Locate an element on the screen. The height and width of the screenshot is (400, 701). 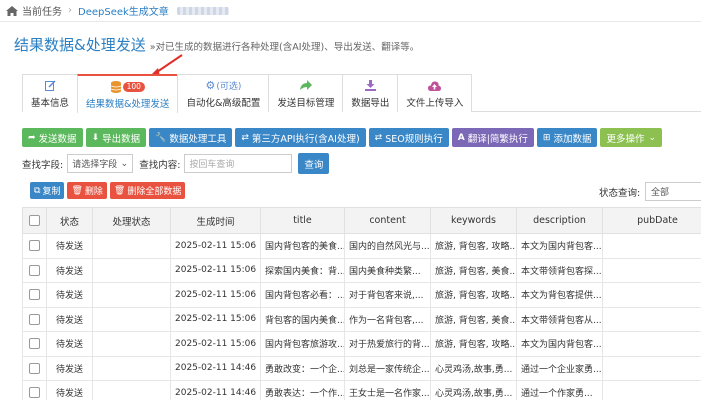
exchange-icon: ⇄ is located at coordinates (378, 137).